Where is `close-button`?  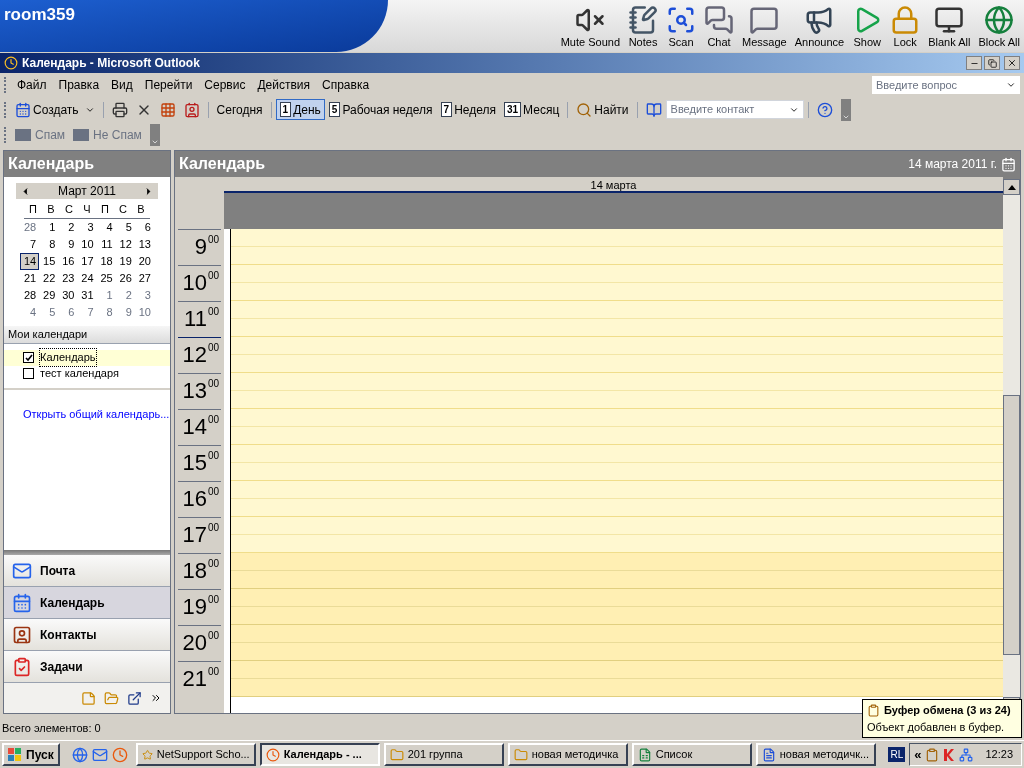 close-button is located at coordinates (1012, 63).